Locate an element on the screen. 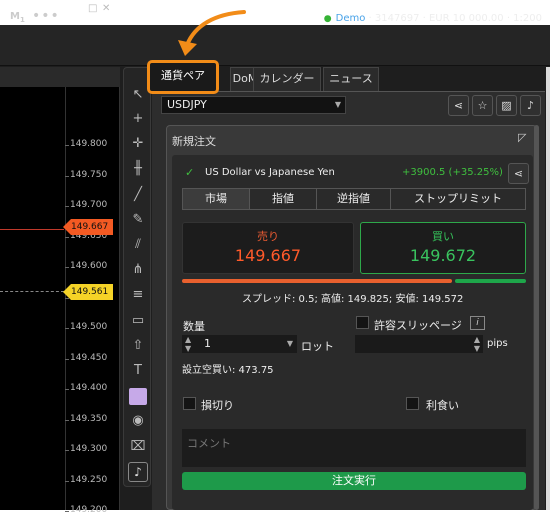 This screenshot has width=550, height=515. order-type-tabs: 市場 指値 逆指値 ストップリミット is located at coordinates (354, 199).